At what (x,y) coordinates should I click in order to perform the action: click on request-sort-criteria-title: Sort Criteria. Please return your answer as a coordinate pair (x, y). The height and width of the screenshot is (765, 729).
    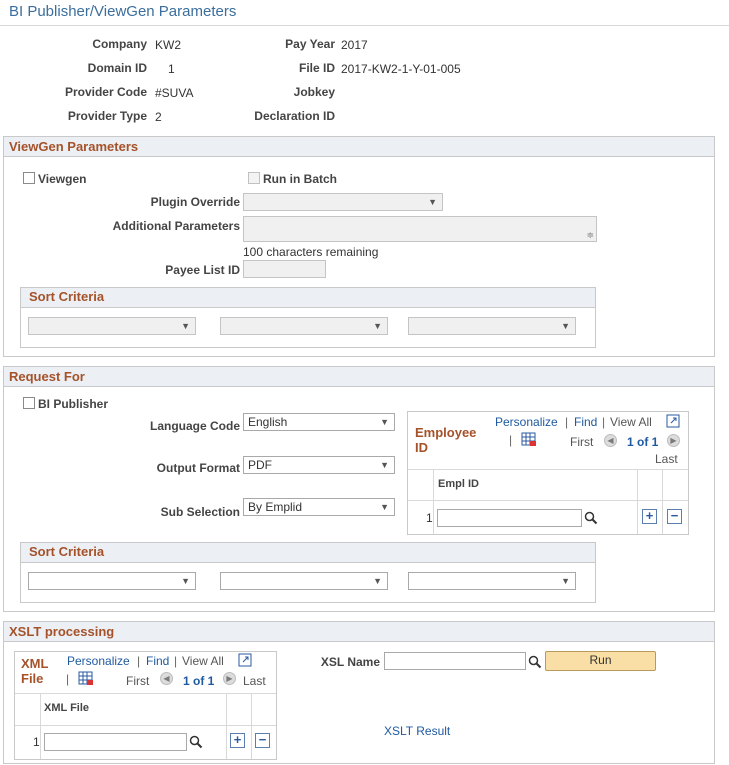
    Looking at the image, I should click on (308, 553).